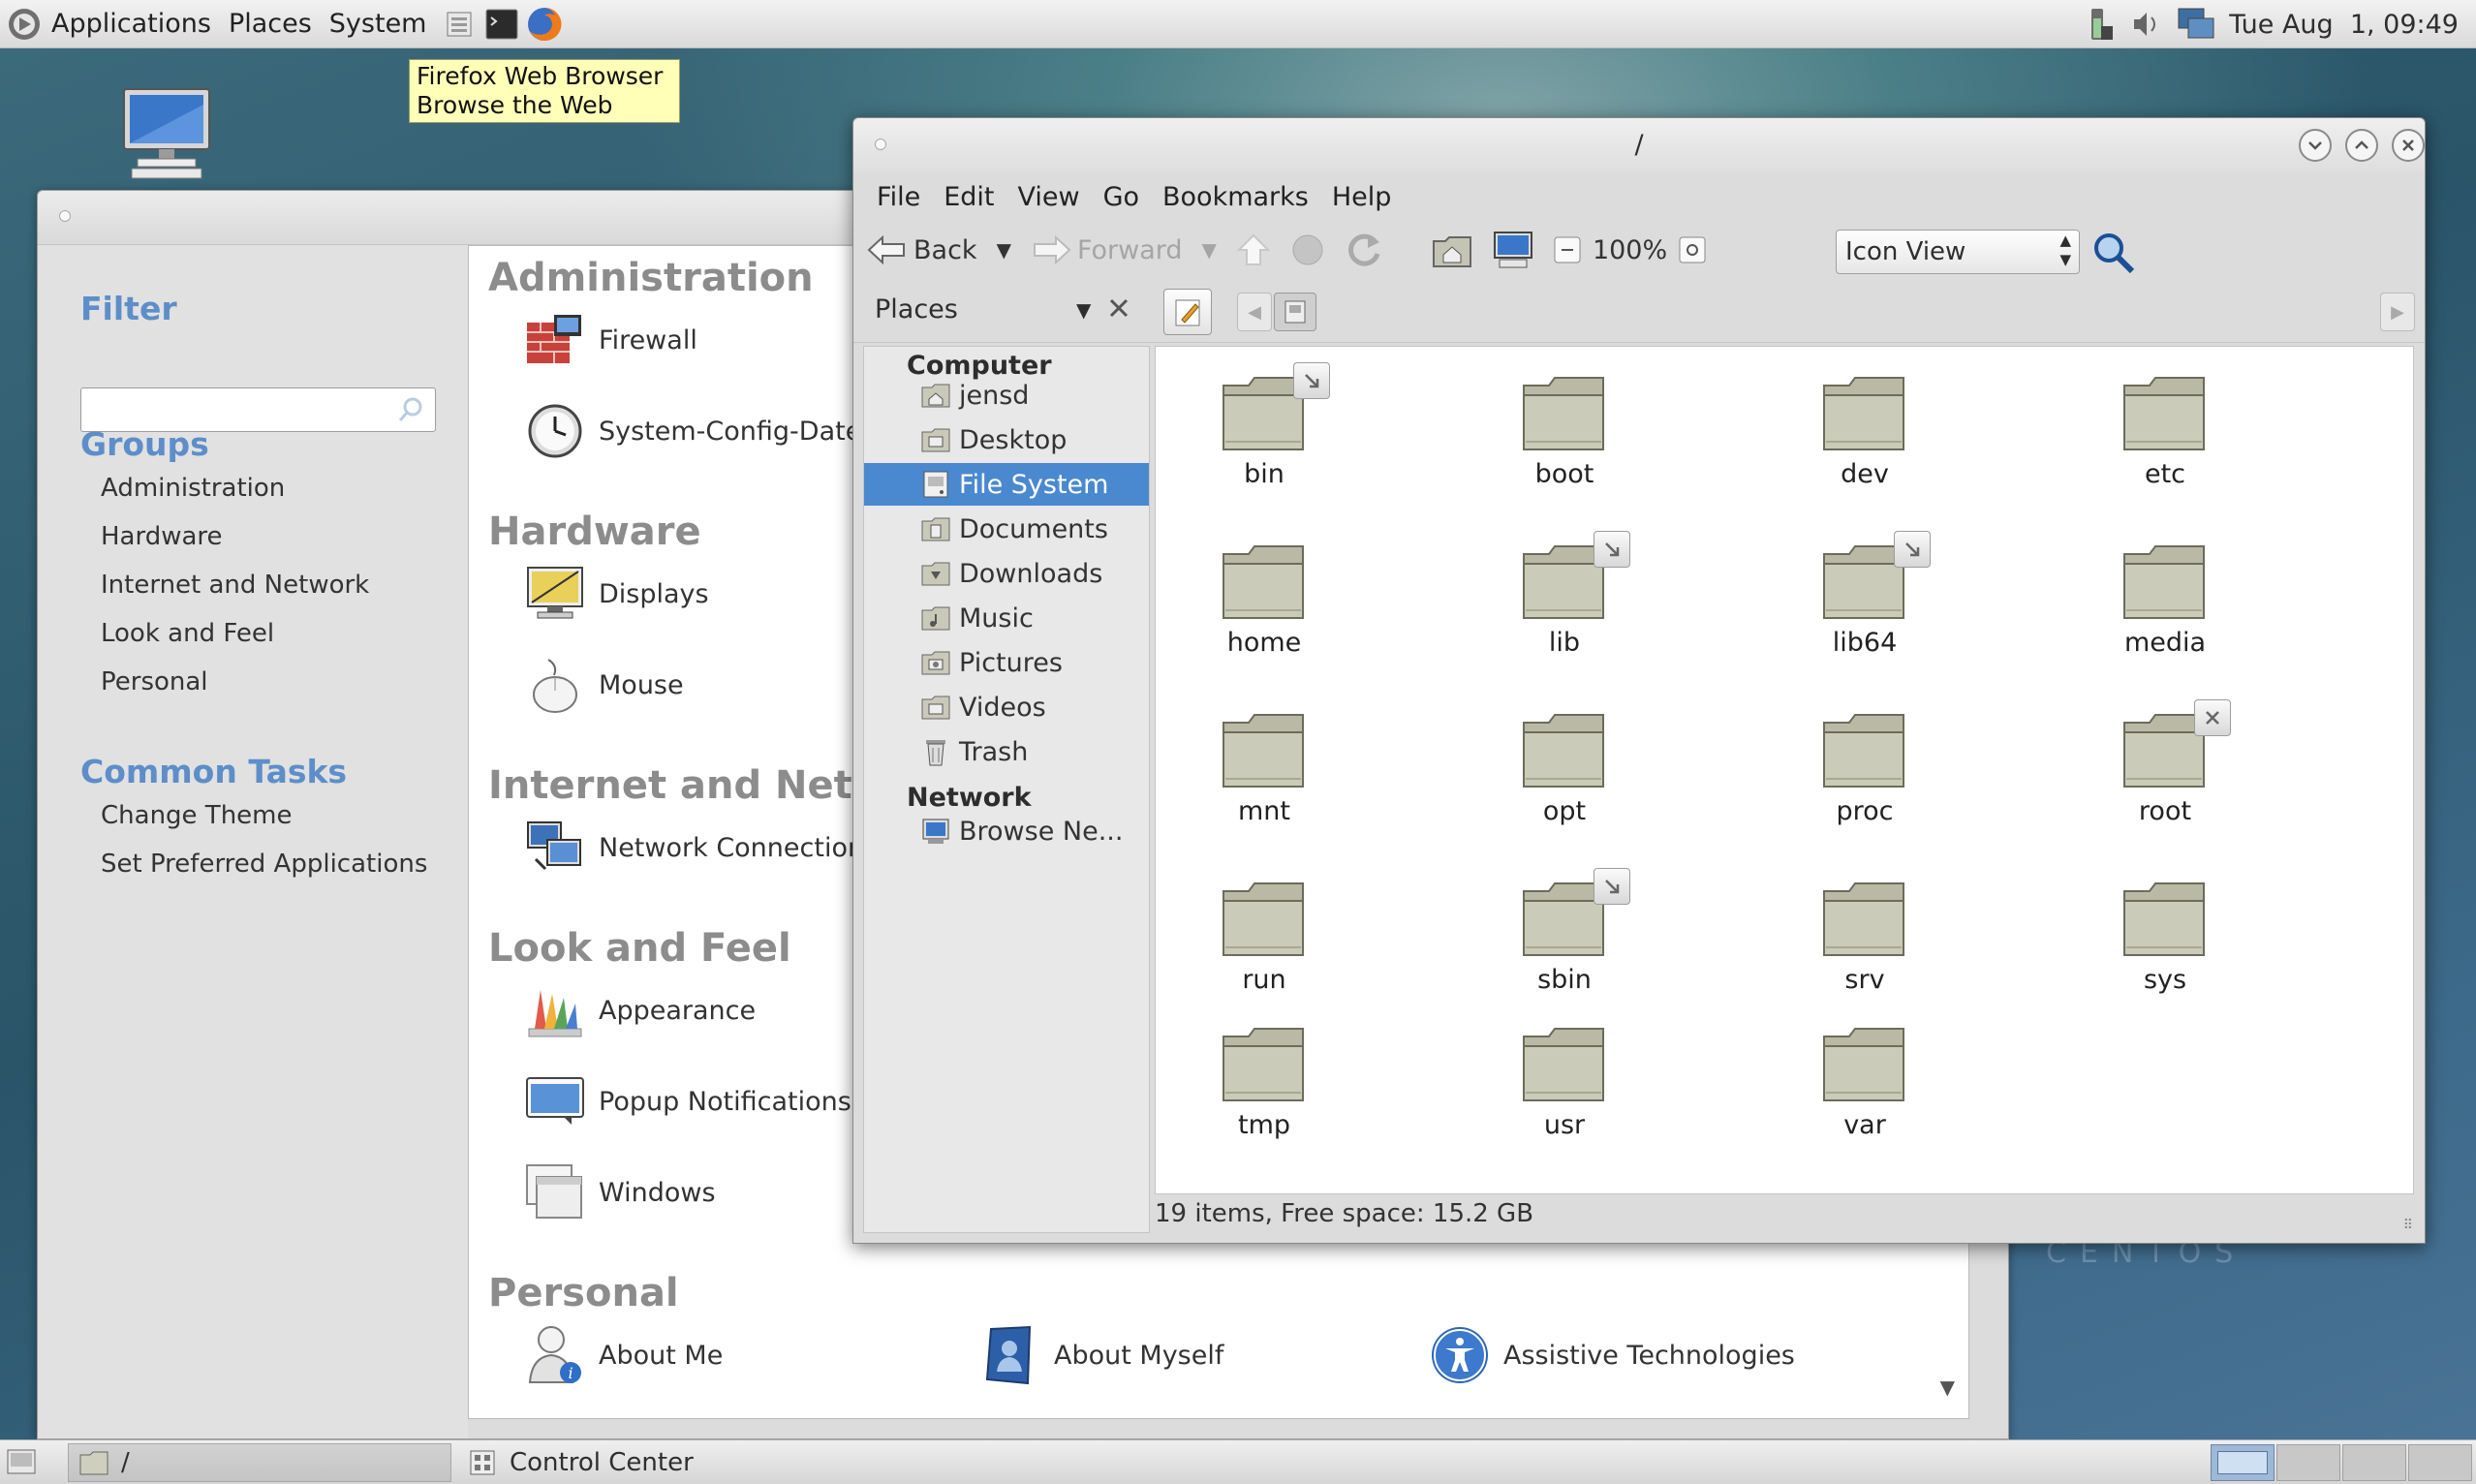  Describe the element at coordinates (2196, 24) in the screenshot. I see `network-status-icon` at that location.